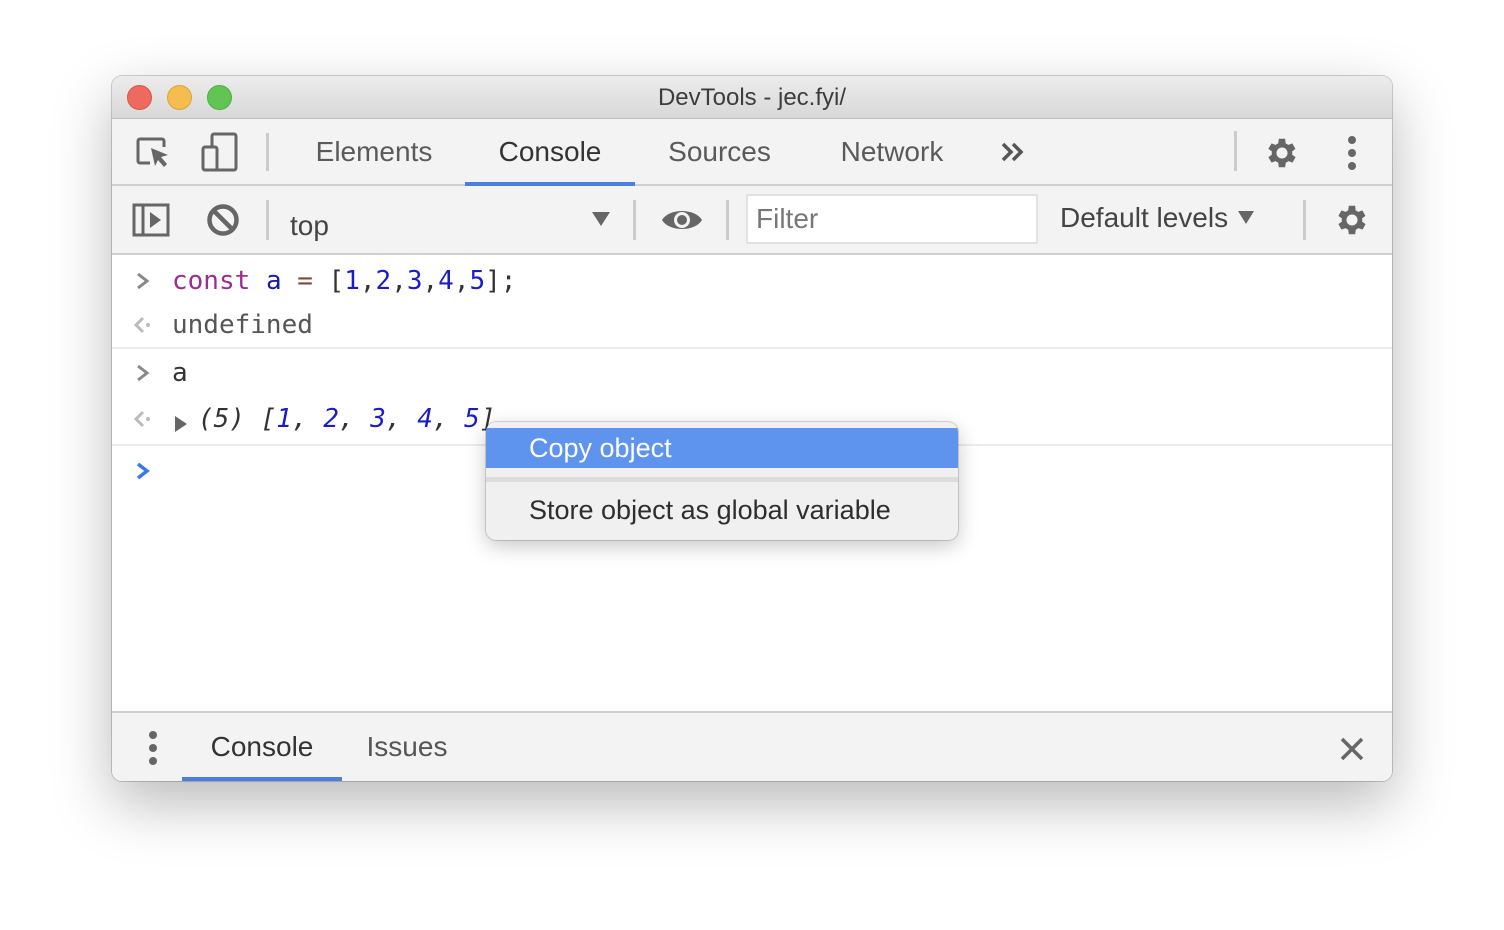 The width and height of the screenshot is (1504, 930). I want to click on expand-triangle-icon, so click(181, 425).